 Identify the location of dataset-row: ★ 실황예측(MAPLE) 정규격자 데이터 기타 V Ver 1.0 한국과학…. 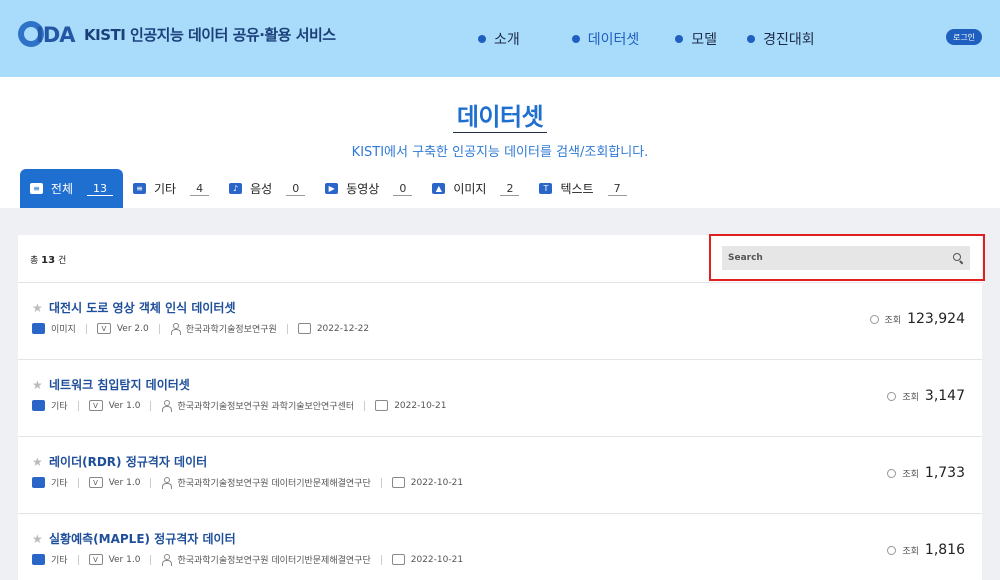
(500, 546).